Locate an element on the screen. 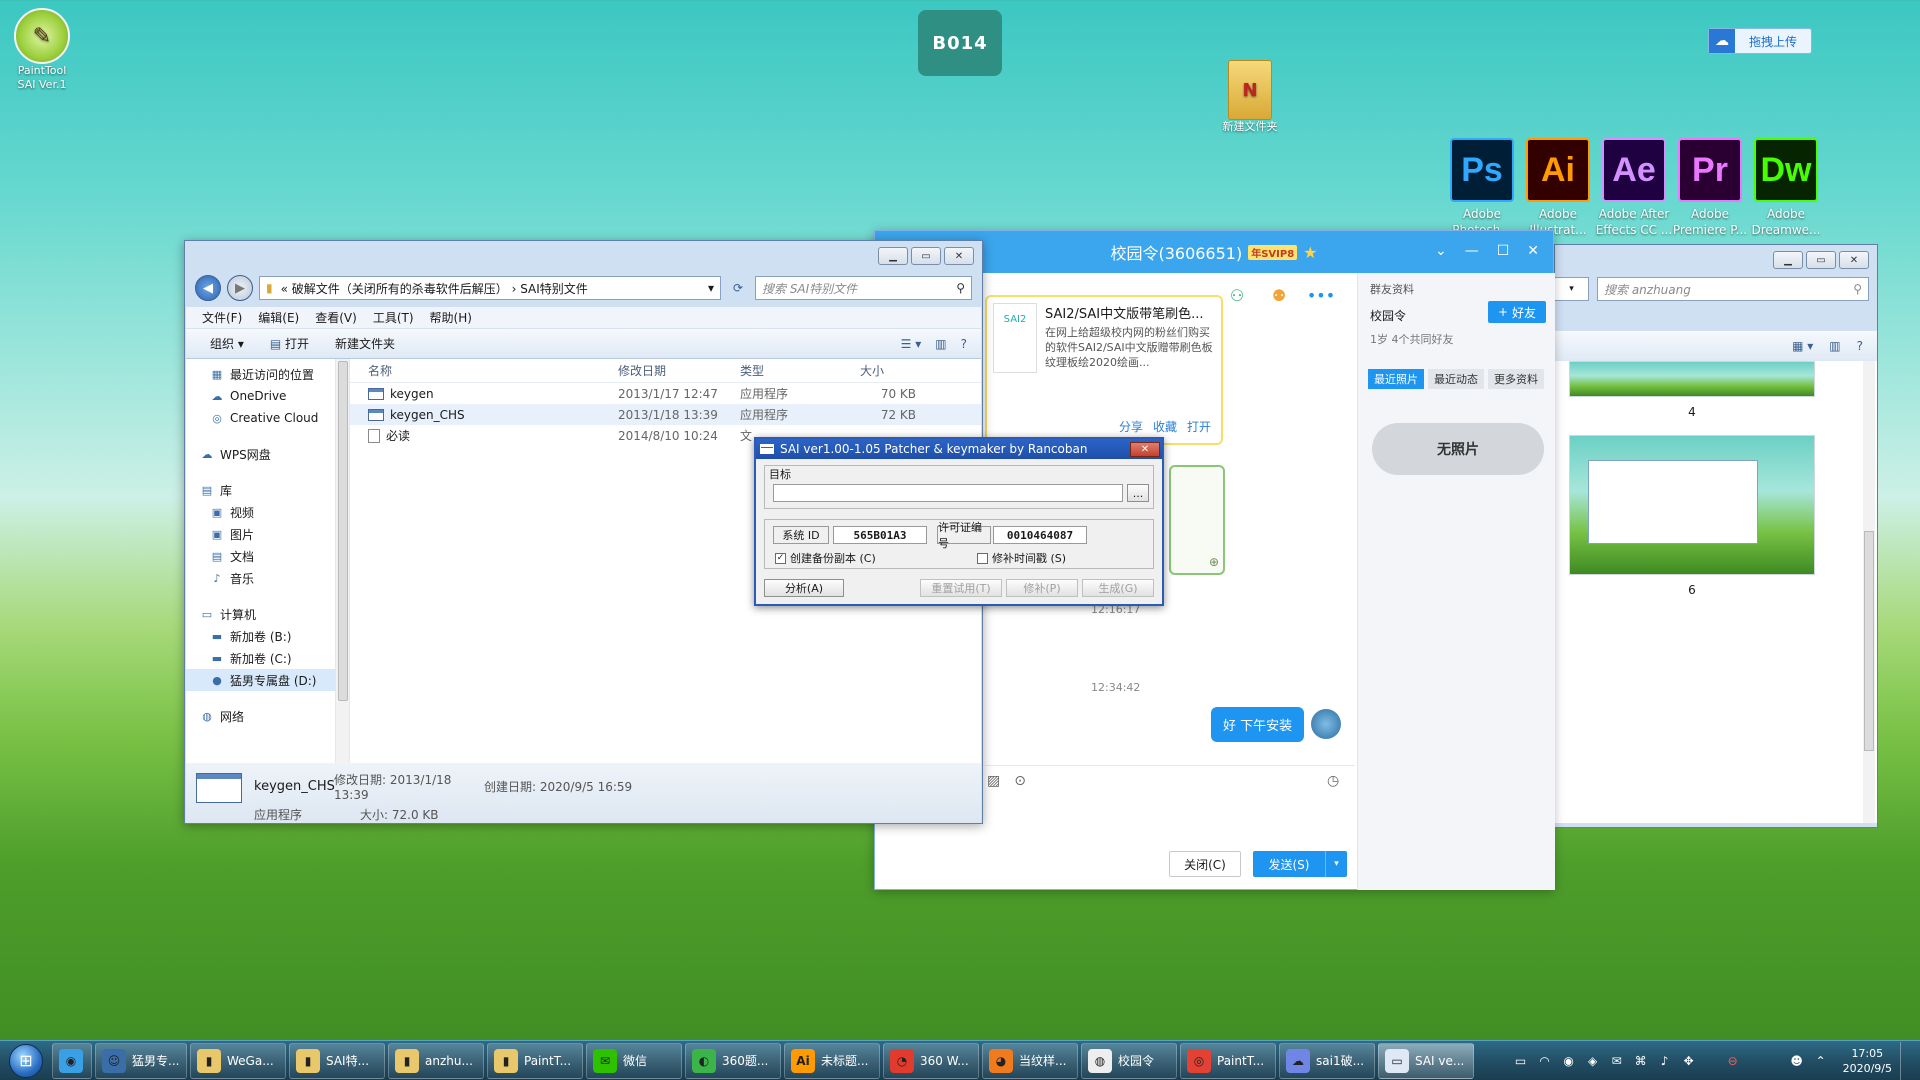 Image resolution: width=1920 pixels, height=1080 pixels. adobe-ae-icon: Ae is located at coordinates (1634, 170).